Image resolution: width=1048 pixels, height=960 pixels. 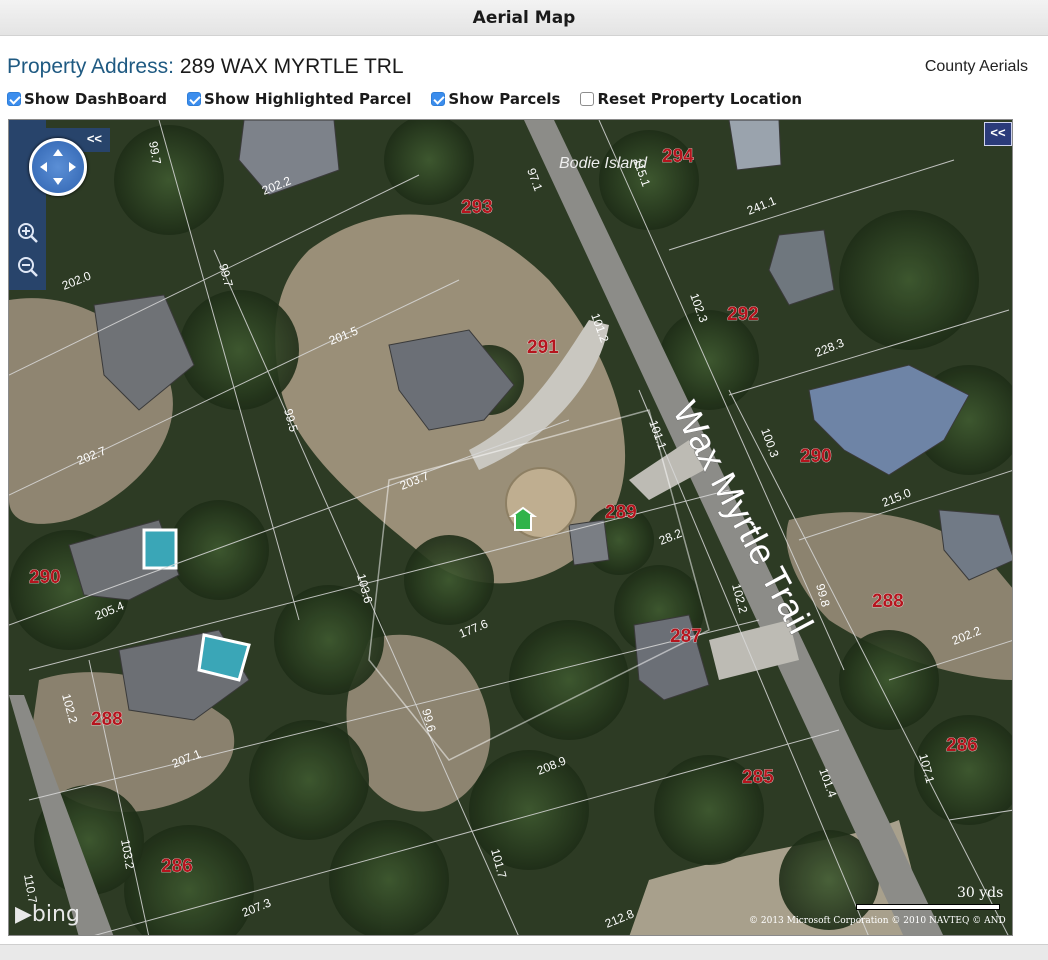 I want to click on option-show-dashboard: Show DashBoard, so click(x=87, y=99).